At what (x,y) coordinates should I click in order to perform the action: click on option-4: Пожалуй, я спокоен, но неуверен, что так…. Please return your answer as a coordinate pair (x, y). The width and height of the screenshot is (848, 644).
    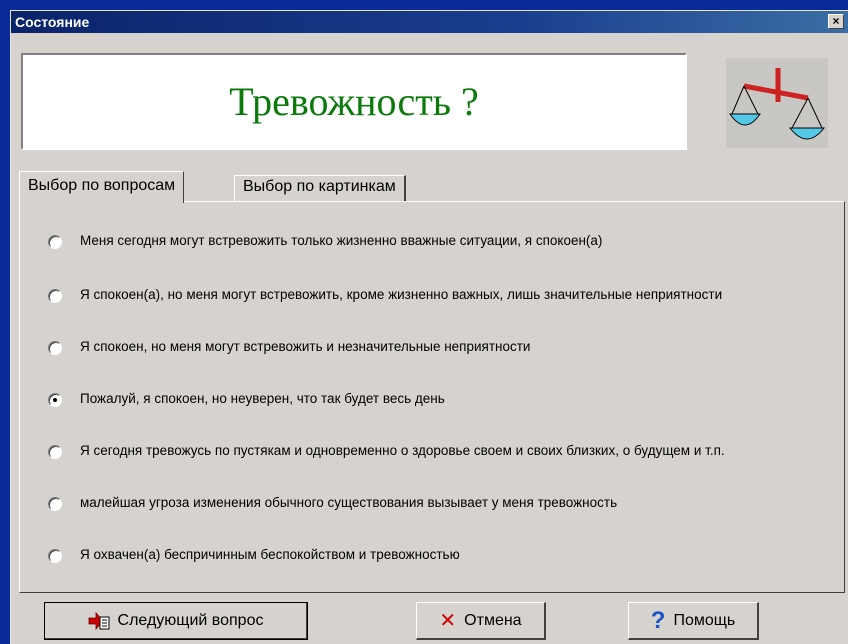
    Looking at the image, I should click on (398, 398).